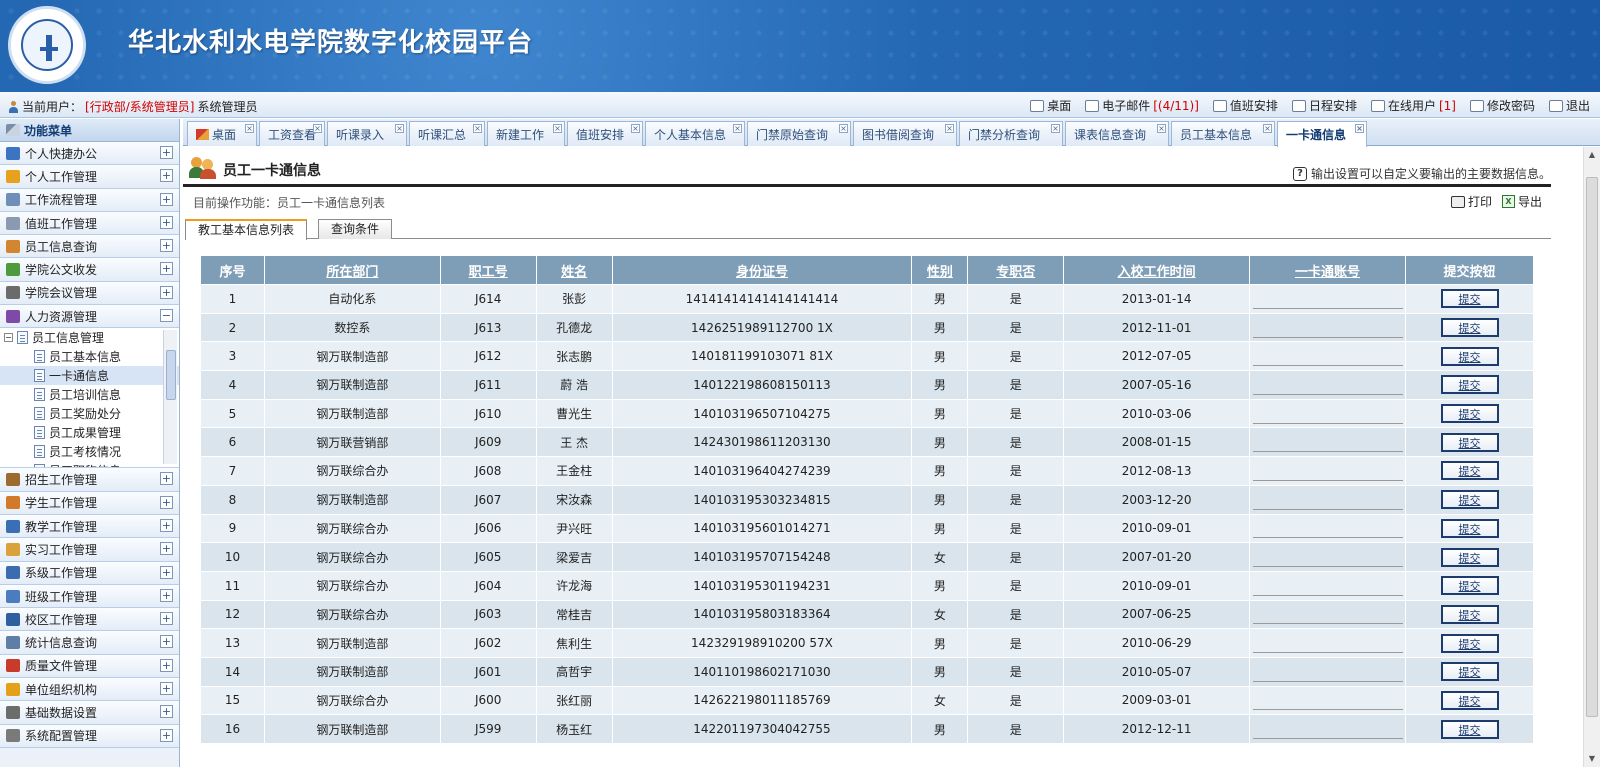  Describe the element at coordinates (89, 337) in the screenshot. I see `tree-root: − 员工信息管理` at that location.